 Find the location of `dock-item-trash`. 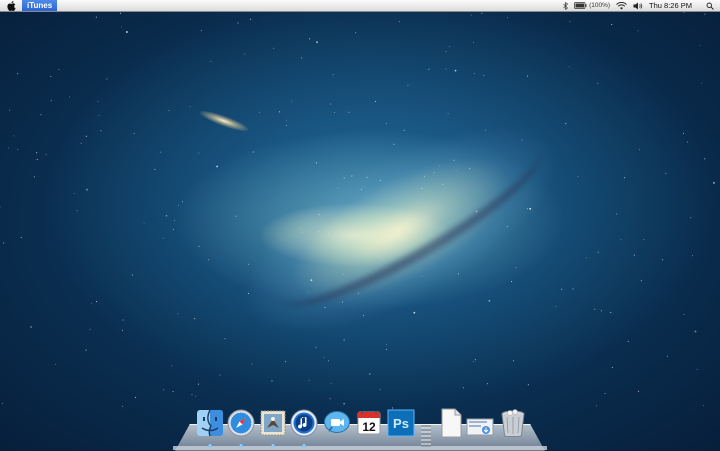

dock-item-trash is located at coordinates (513, 423).